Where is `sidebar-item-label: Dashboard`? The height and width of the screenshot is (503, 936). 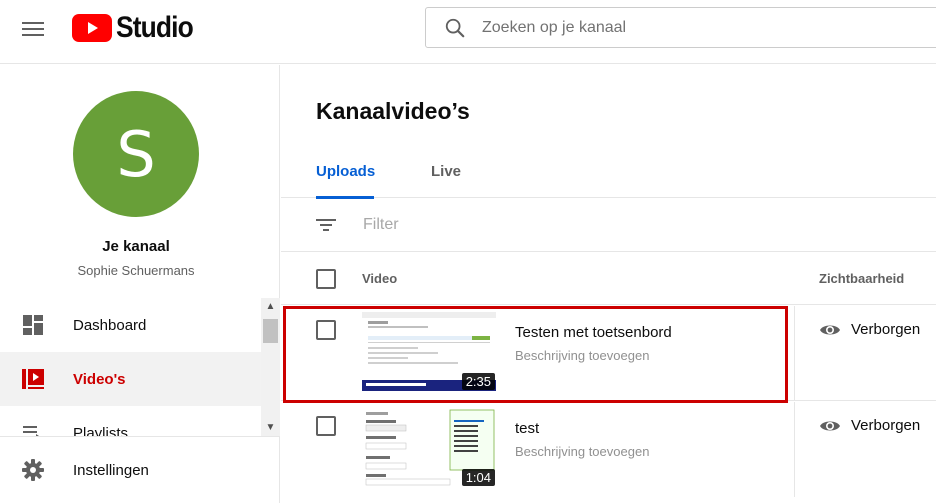
sidebar-item-label: Dashboard is located at coordinates (110, 325).